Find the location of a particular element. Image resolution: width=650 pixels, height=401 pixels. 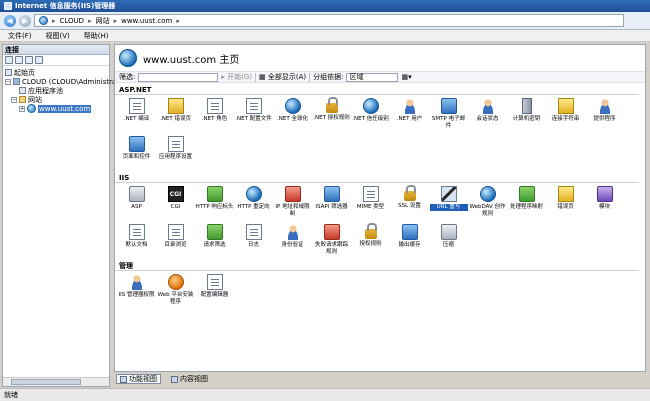

feature-item: .NET 授权规则 is located at coordinates (331, 114).